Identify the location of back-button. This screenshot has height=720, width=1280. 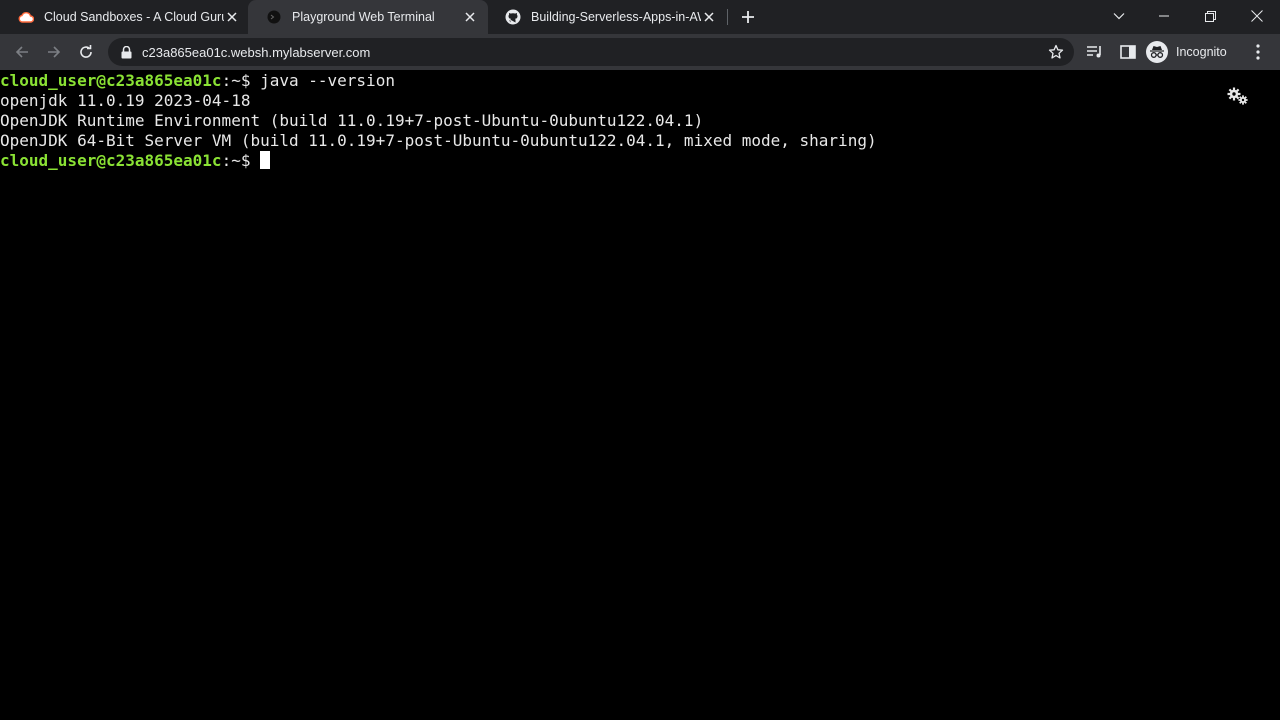
(22, 52).